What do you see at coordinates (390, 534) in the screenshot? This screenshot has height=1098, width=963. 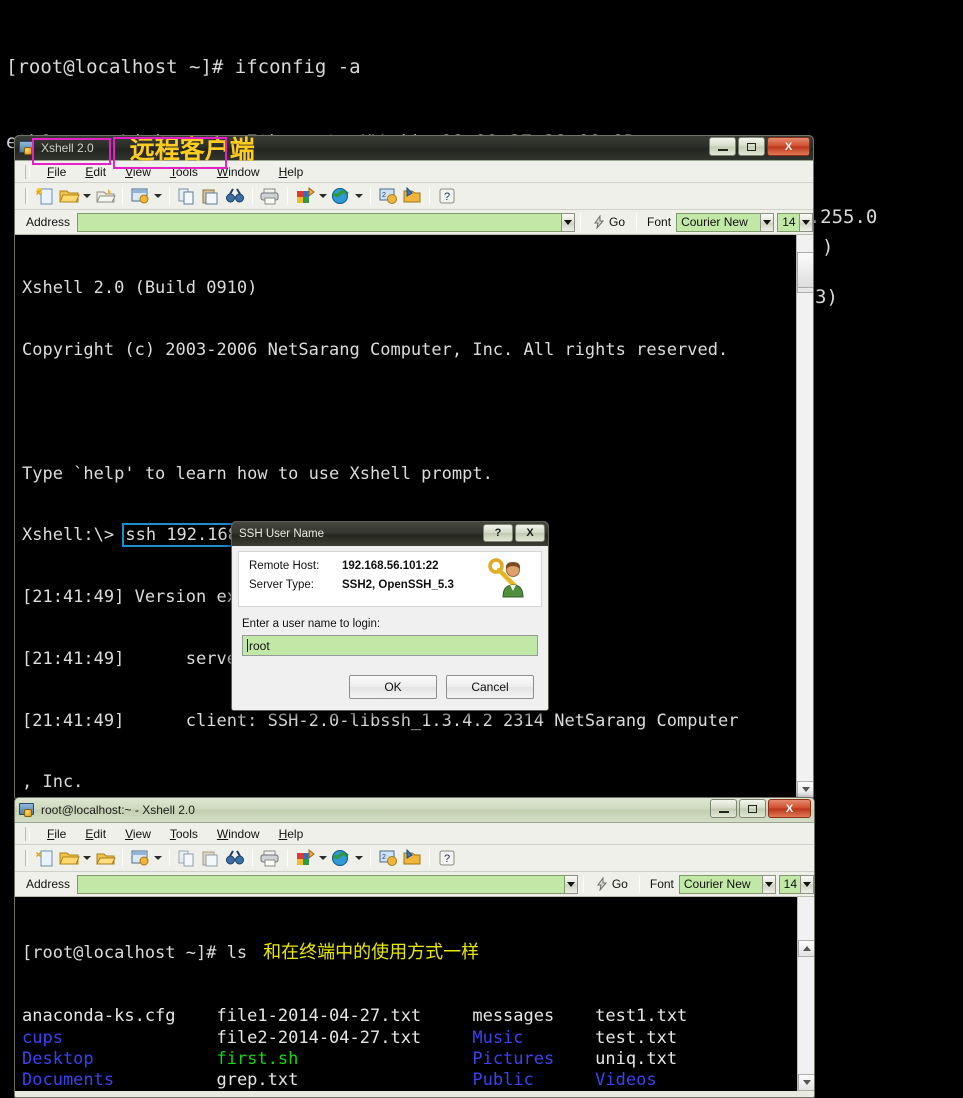 I see `dialog-titlebar: SSH User Name ? X` at bounding box center [390, 534].